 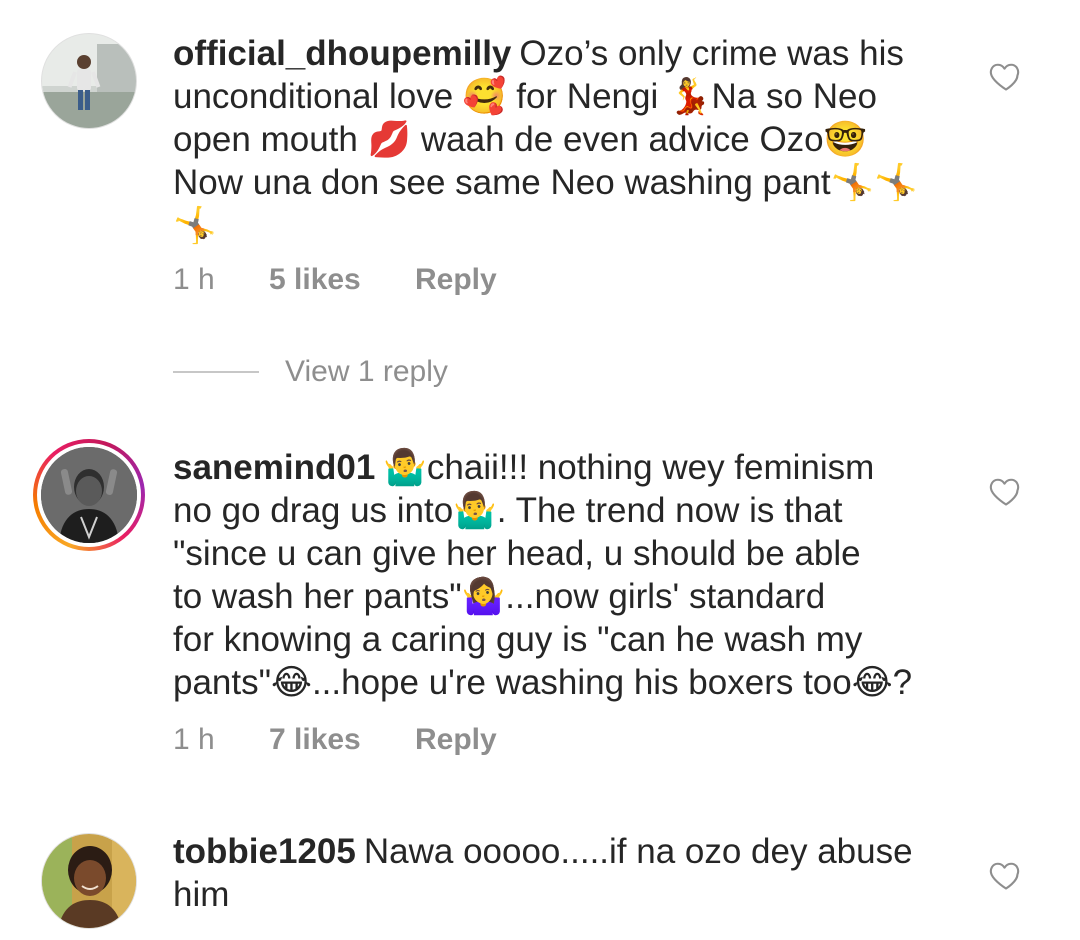 I want to click on avatar-ring-gap, so click(x=89, y=495).